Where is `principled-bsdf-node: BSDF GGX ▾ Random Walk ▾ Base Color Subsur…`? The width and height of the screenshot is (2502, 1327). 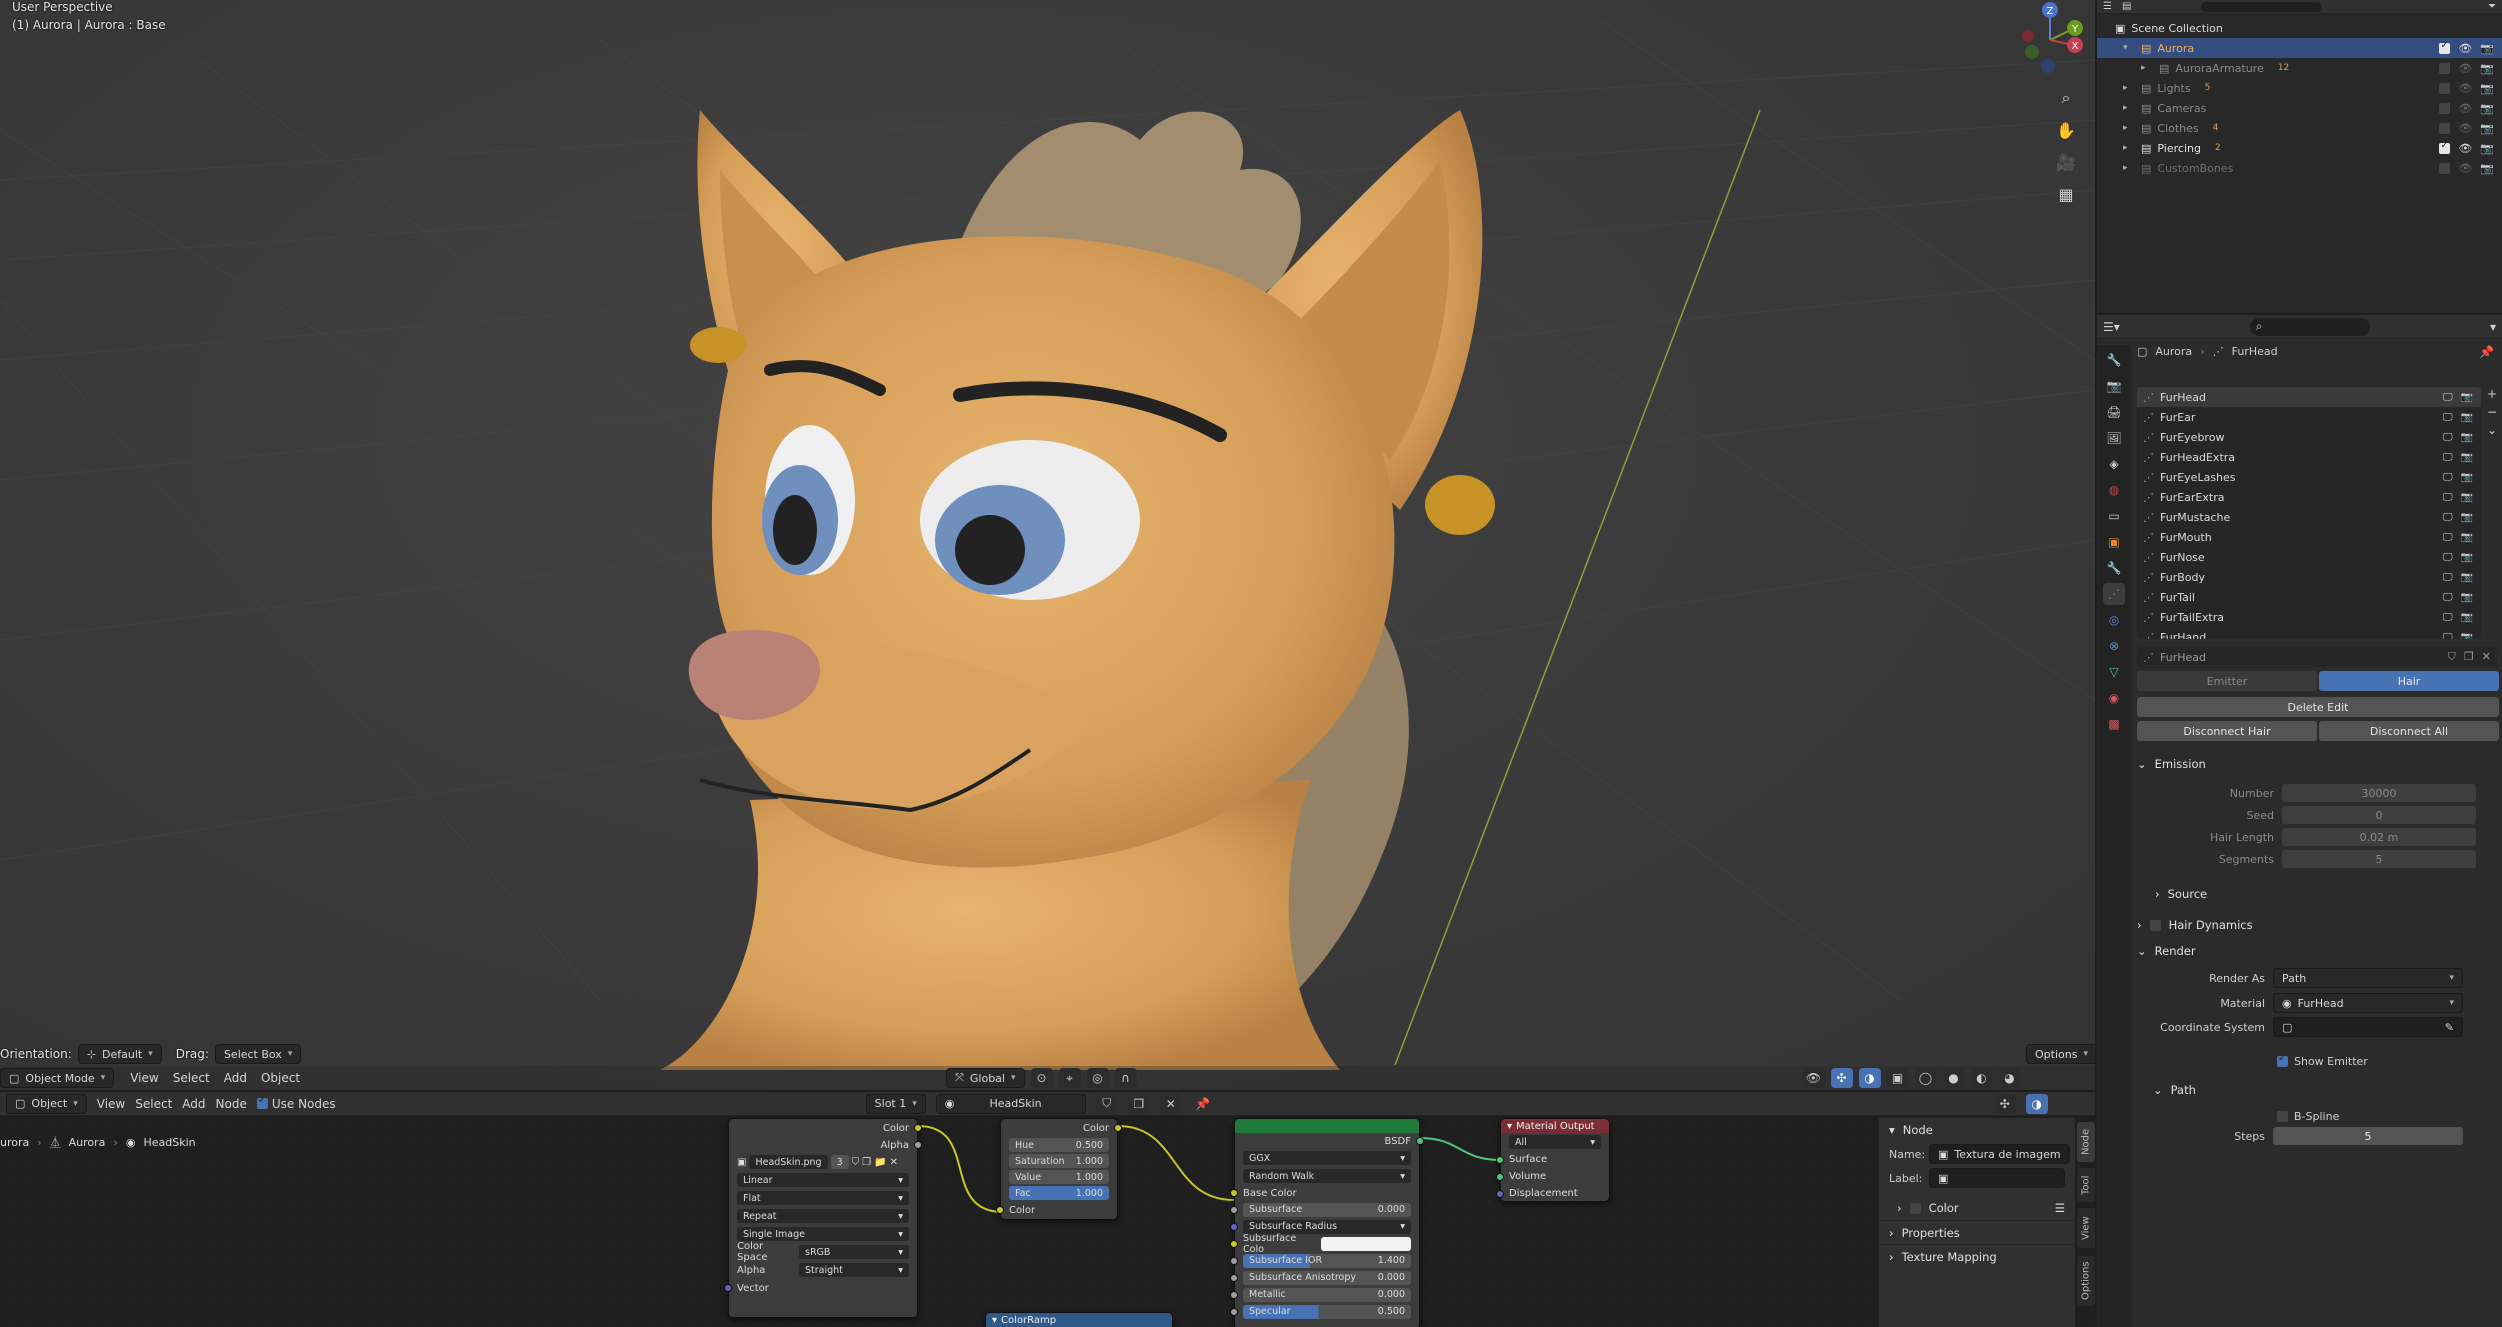
principled-bsdf-node: BSDF GGX ▾ Random Walk ▾ Base Color Subsur… is located at coordinates (1327, 1222).